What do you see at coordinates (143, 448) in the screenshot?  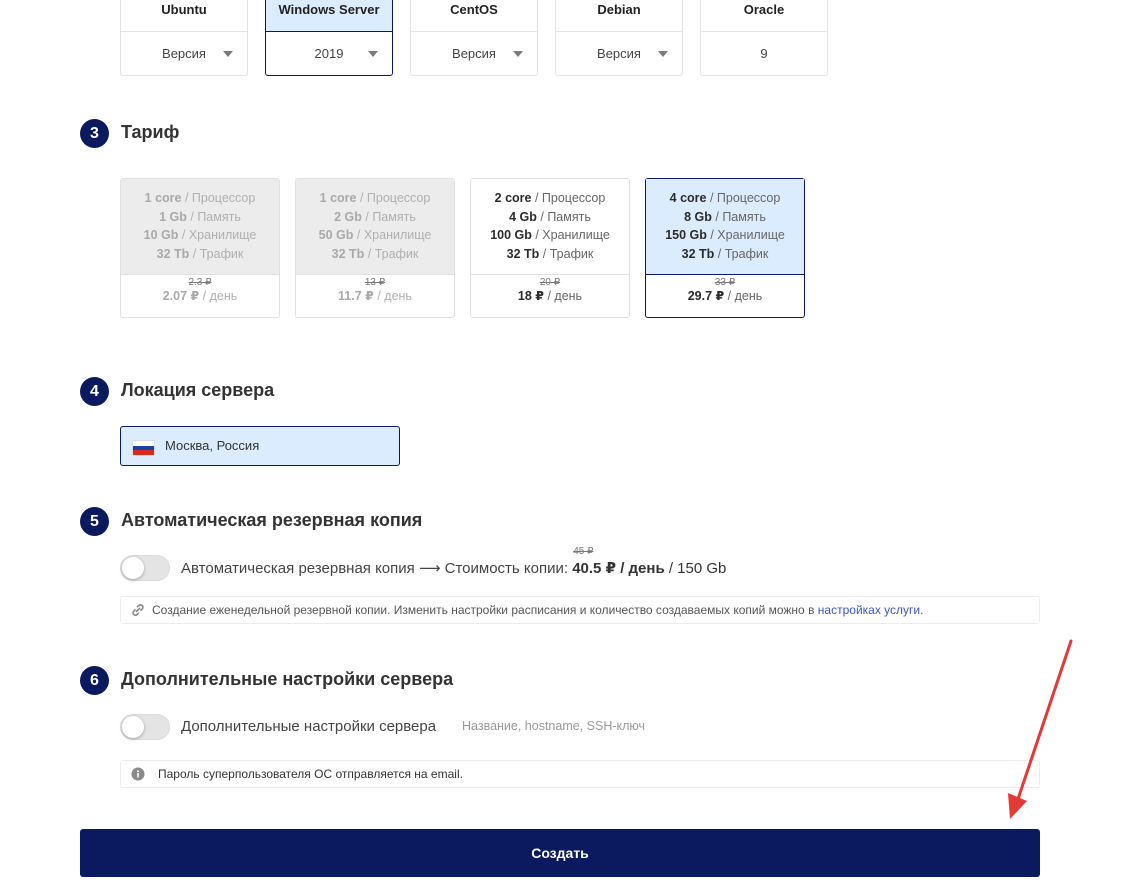 I see `russia-flag-icon` at bounding box center [143, 448].